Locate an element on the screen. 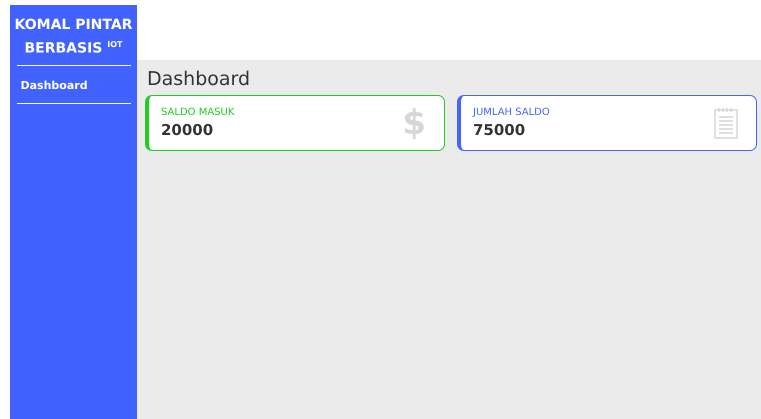 This screenshot has width=761, height=419. card-label: SALDO MASUK is located at coordinates (197, 112).